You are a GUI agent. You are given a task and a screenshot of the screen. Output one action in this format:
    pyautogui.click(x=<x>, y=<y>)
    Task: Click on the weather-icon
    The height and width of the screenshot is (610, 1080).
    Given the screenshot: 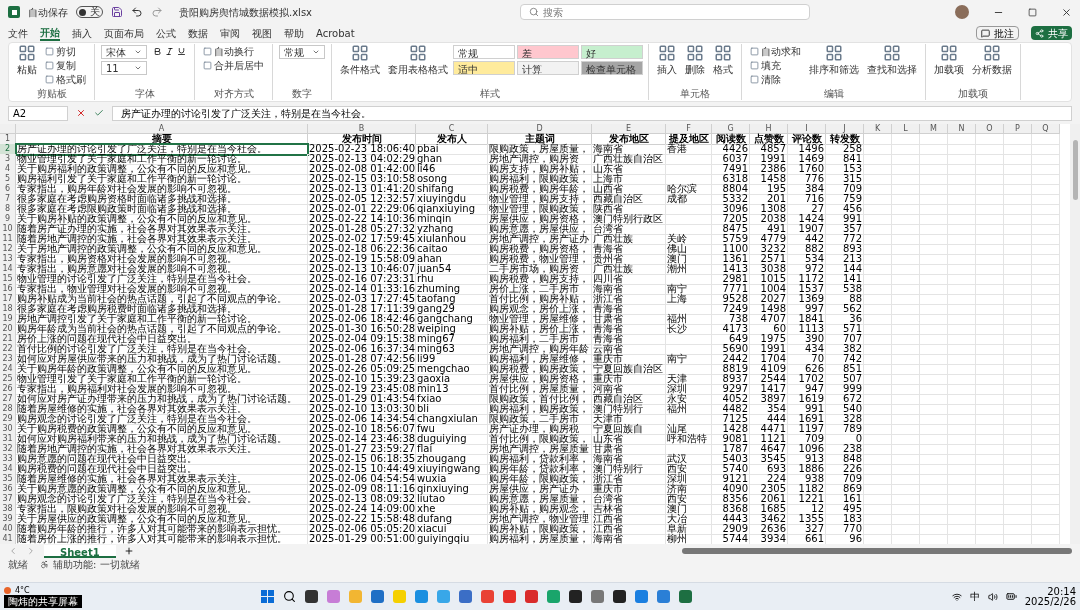 What is the action you would take?
    pyautogui.click(x=7, y=590)
    